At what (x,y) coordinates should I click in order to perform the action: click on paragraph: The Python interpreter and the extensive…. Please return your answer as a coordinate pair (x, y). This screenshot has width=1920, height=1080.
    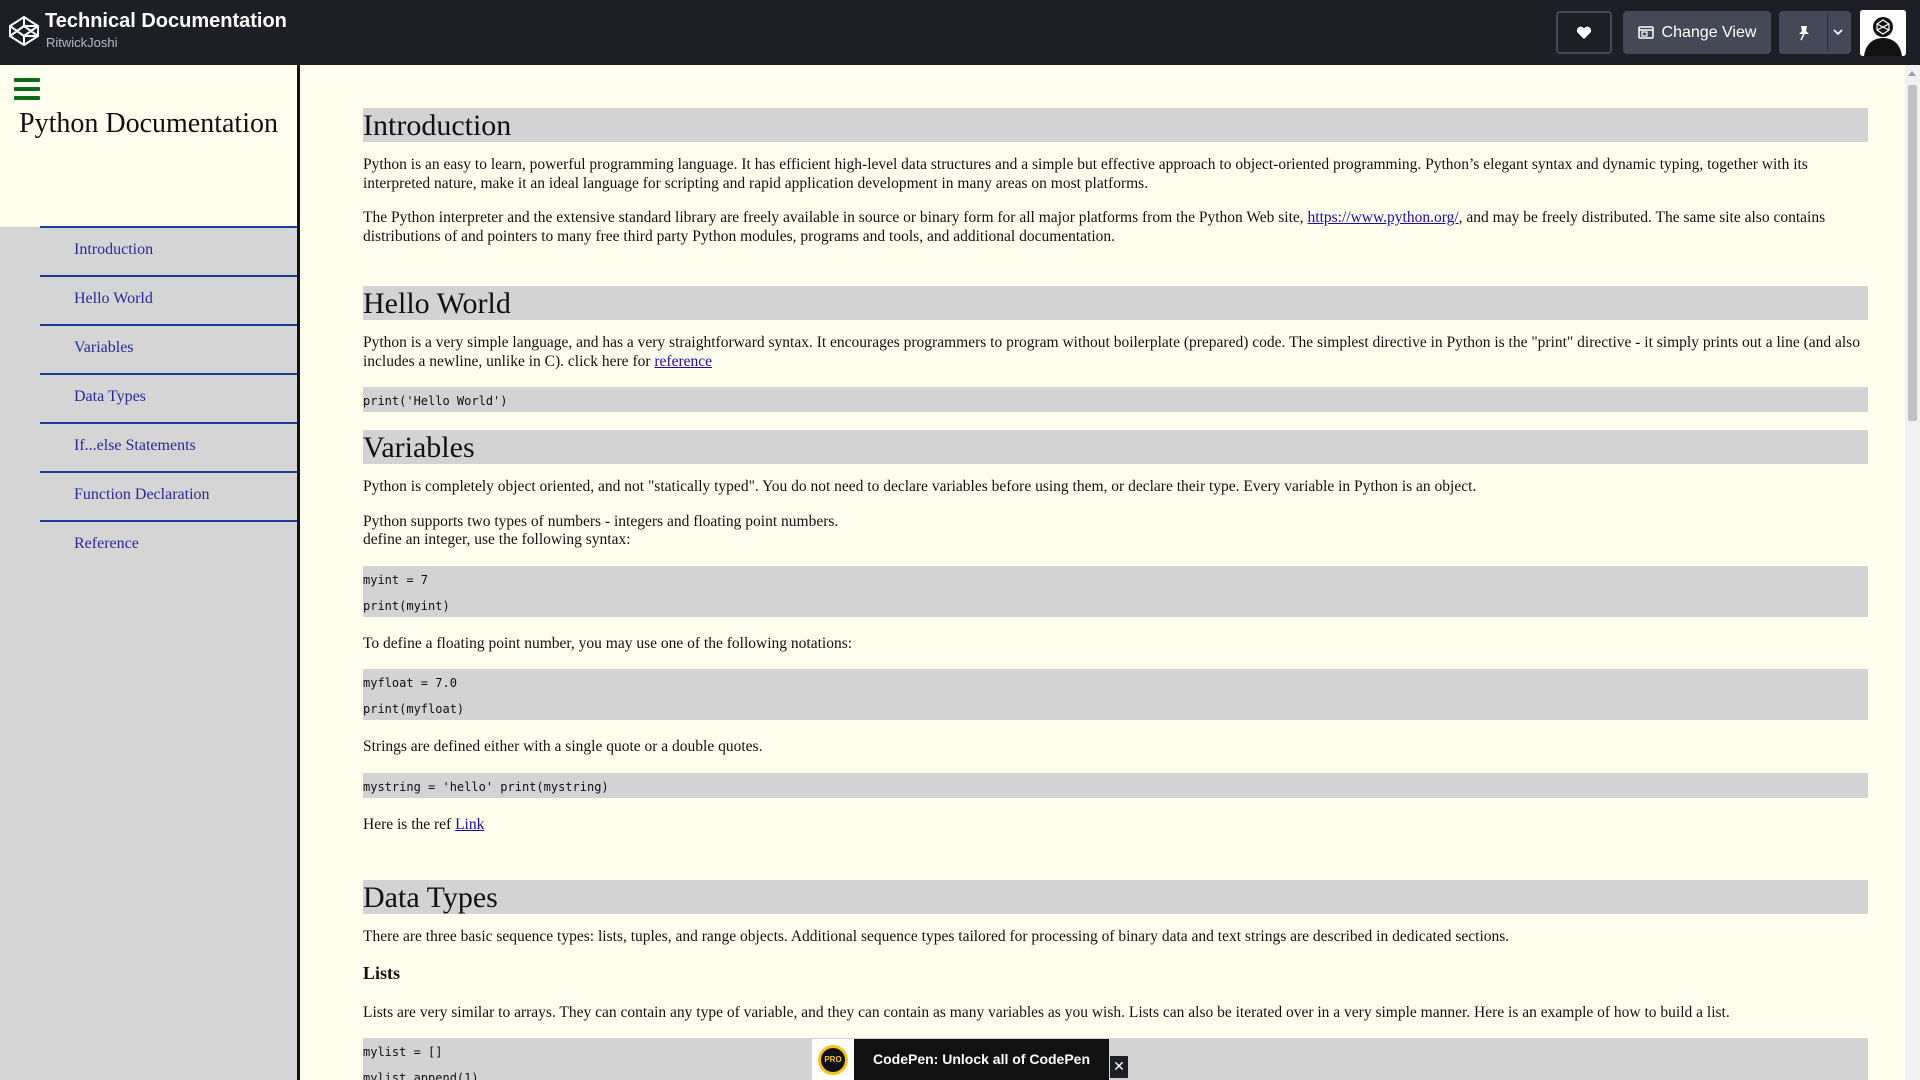
    Looking at the image, I should click on (1094, 227).